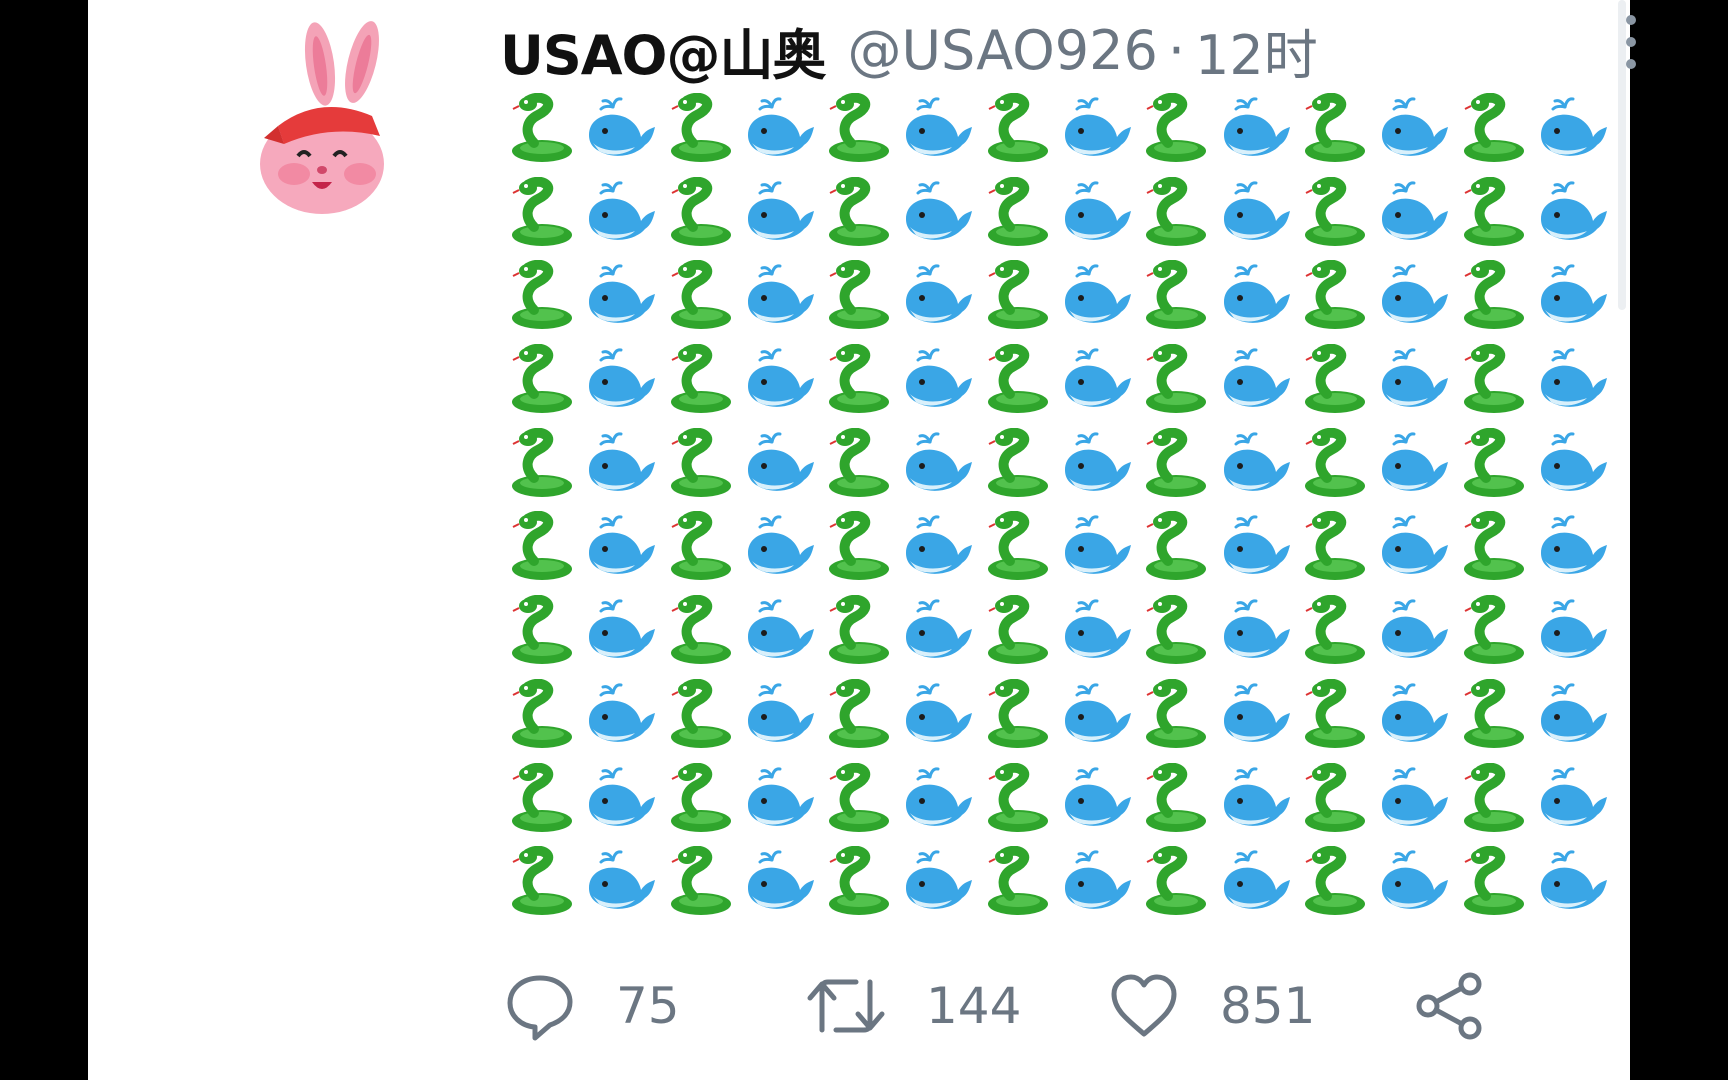 This screenshot has width=1728, height=1080. What do you see at coordinates (1631, 42) in the screenshot?
I see `more-button` at bounding box center [1631, 42].